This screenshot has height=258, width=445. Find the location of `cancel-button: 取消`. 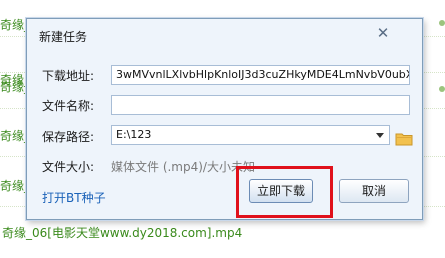

cancel-button: 取消 is located at coordinates (374, 191).